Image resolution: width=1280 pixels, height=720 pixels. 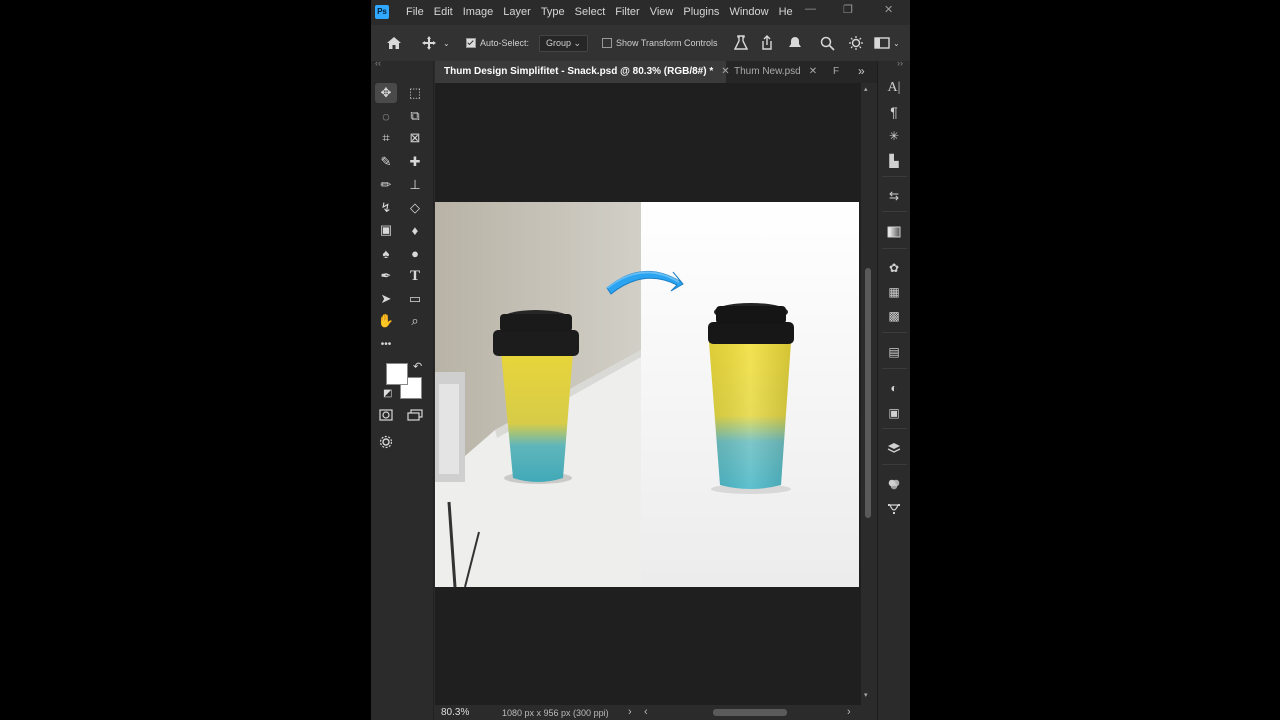 I want to click on menu-edit: Edit, so click(x=443, y=12).